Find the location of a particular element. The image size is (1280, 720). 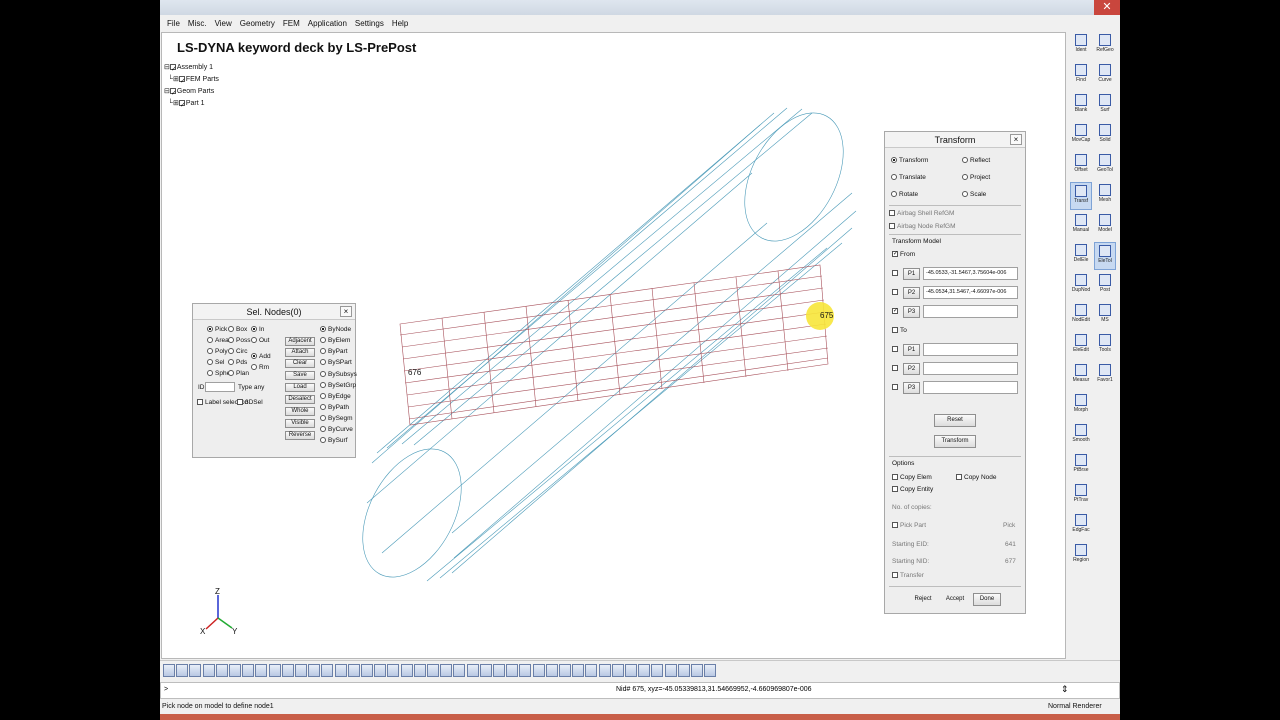

toolbar-tools-button: Tools is located at coordinates (1105, 346).